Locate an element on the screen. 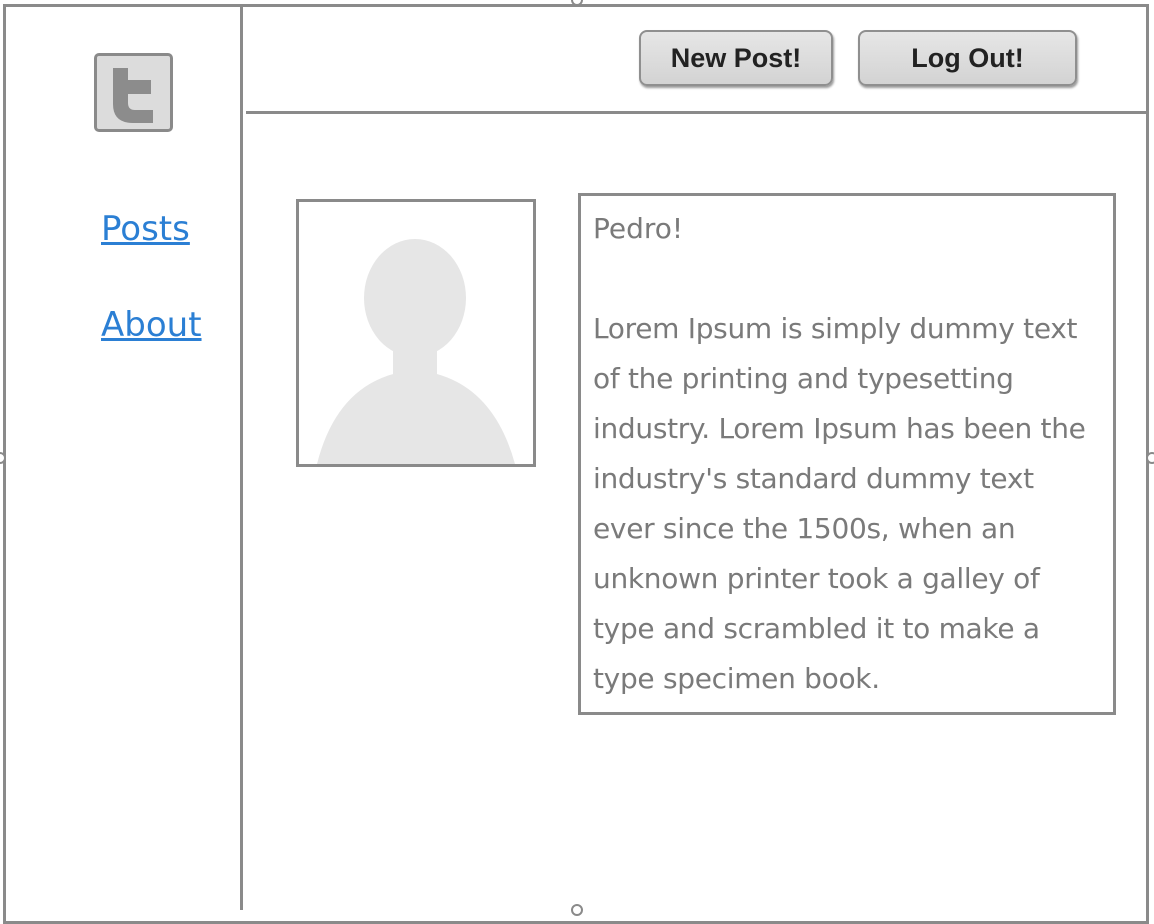  new-post-button: New Post! is located at coordinates (736, 58).